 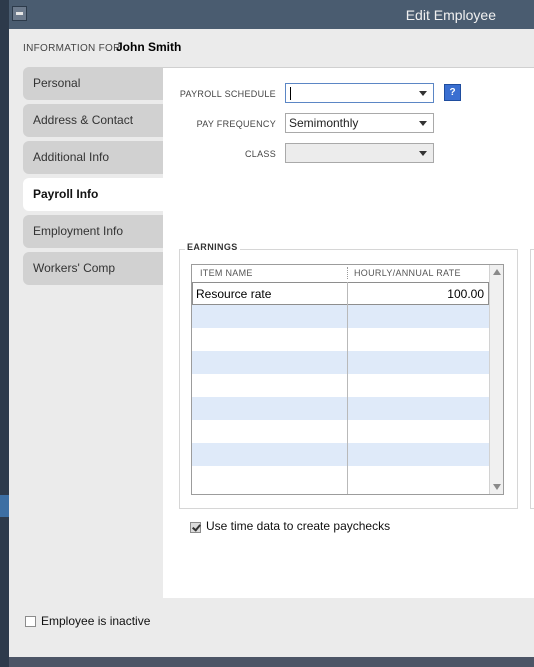 What do you see at coordinates (227, 94) in the screenshot?
I see `payroll-schedule-label: PAYROLL SCHEDULE` at bounding box center [227, 94].